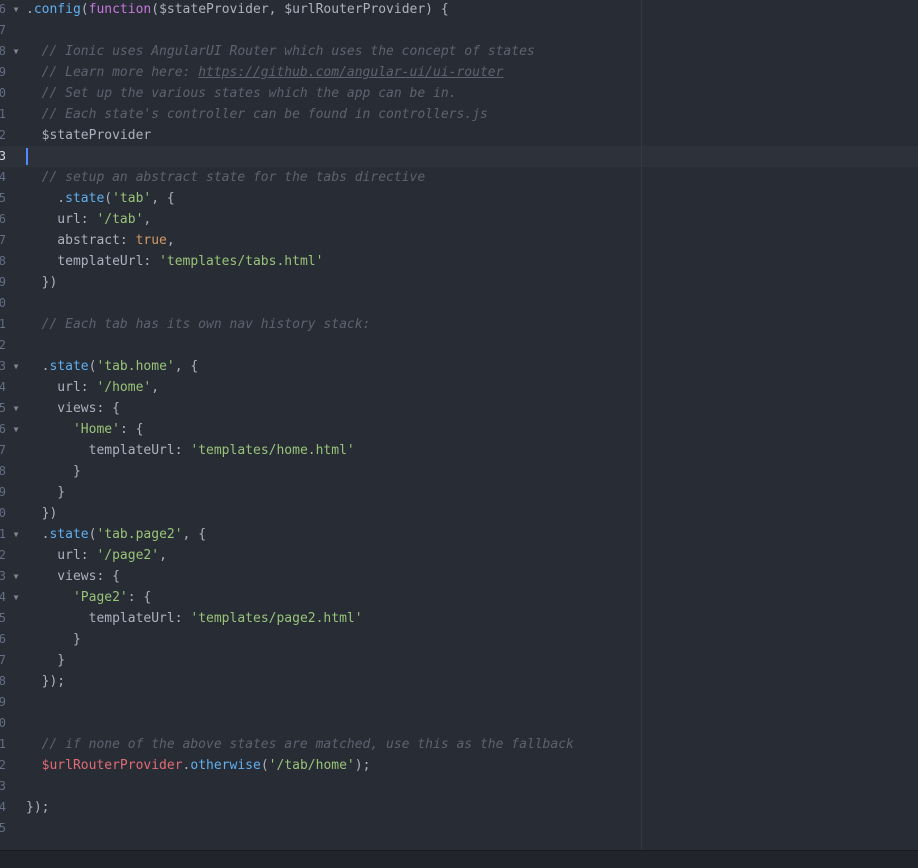  I want to click on code-line: 7, so click(459, 30).